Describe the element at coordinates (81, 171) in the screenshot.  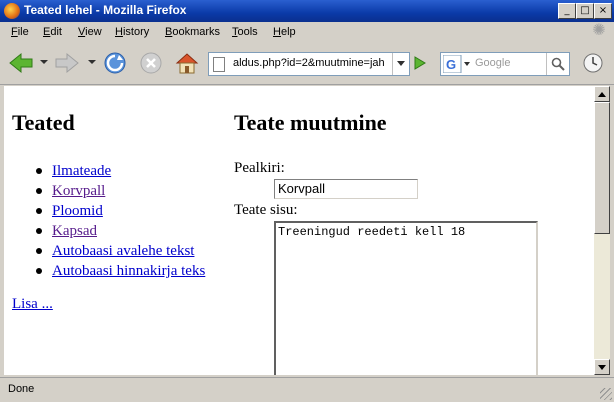
I see `message-link: Ilmateade` at that location.